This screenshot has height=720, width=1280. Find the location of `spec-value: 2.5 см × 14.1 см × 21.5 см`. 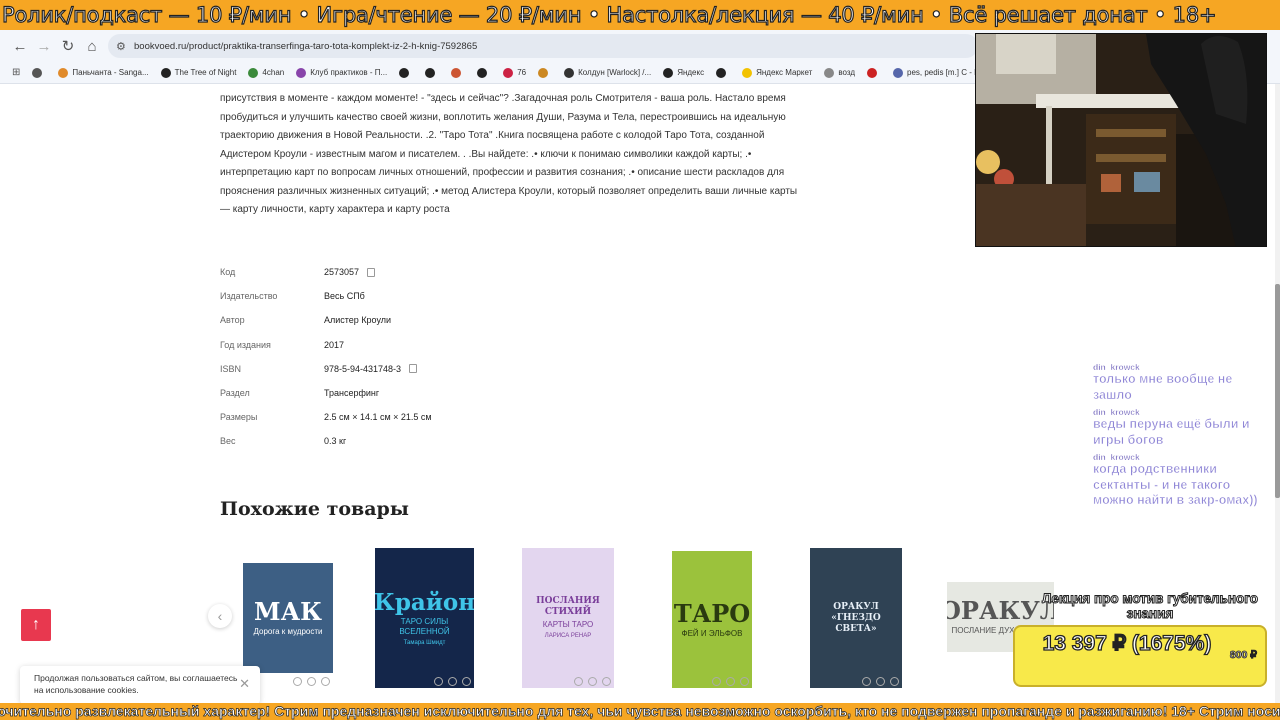

spec-value: 2.5 см × 14.1 см × 21.5 см is located at coordinates (378, 417).